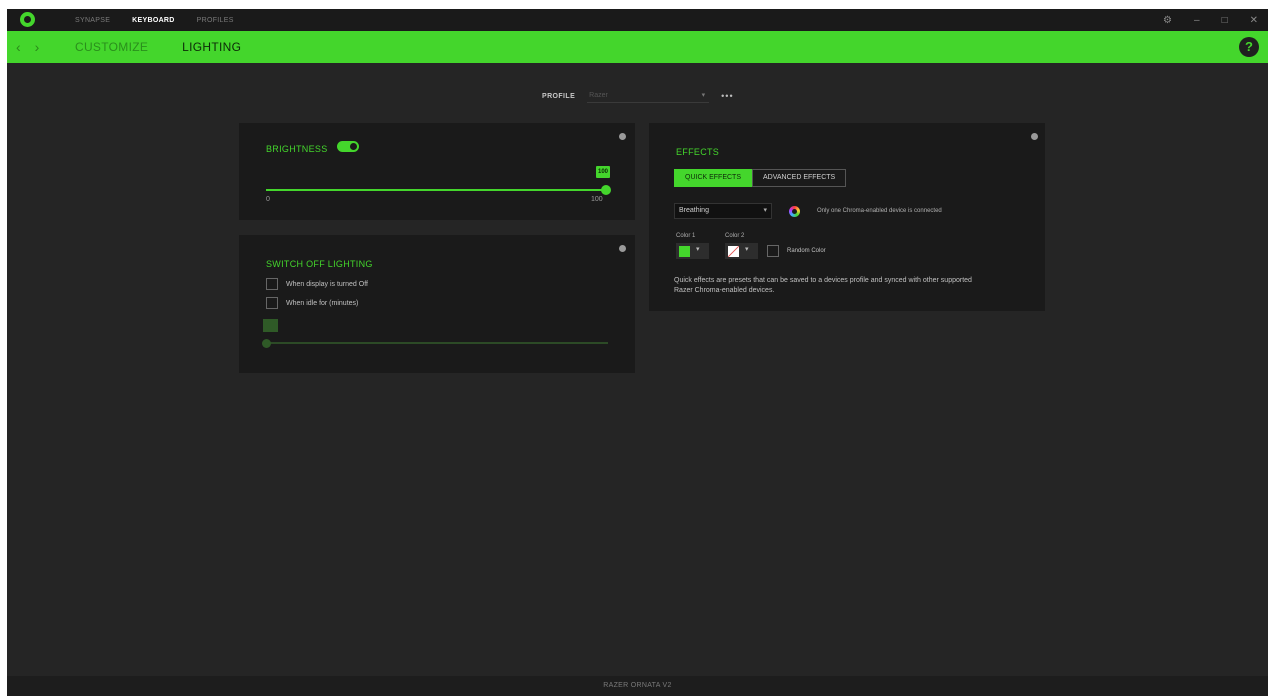 The height and width of the screenshot is (696, 1274). What do you see at coordinates (637, 686) in the screenshot?
I see `device-footer: RAZER ORNATA V2` at bounding box center [637, 686].